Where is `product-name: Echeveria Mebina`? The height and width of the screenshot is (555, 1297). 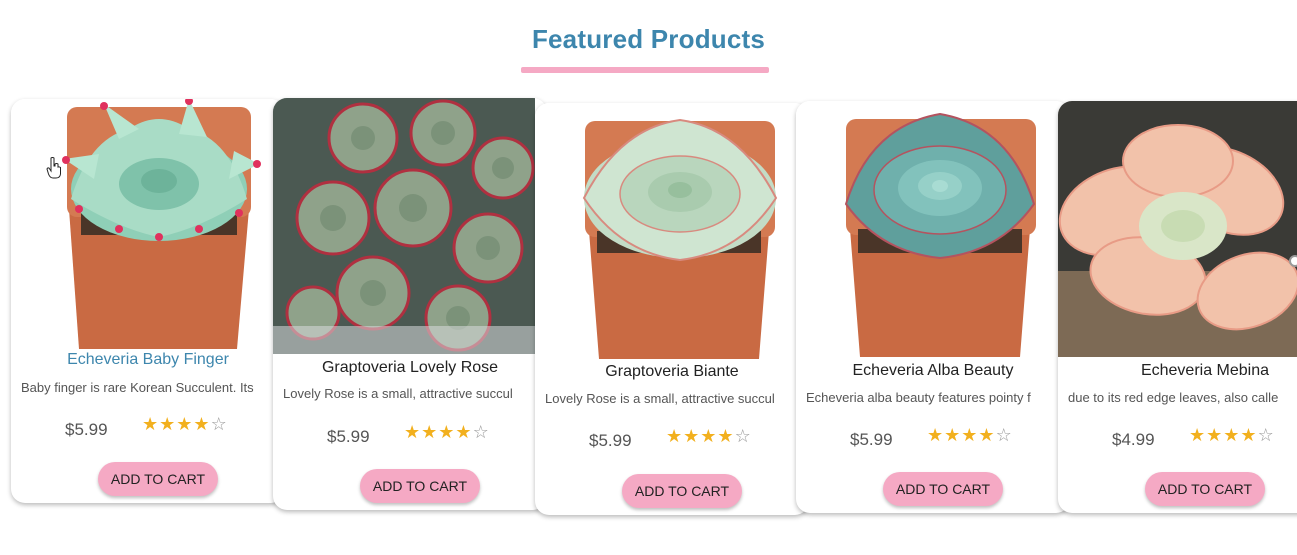
product-name: Echeveria Mebina is located at coordinates (1177, 371).